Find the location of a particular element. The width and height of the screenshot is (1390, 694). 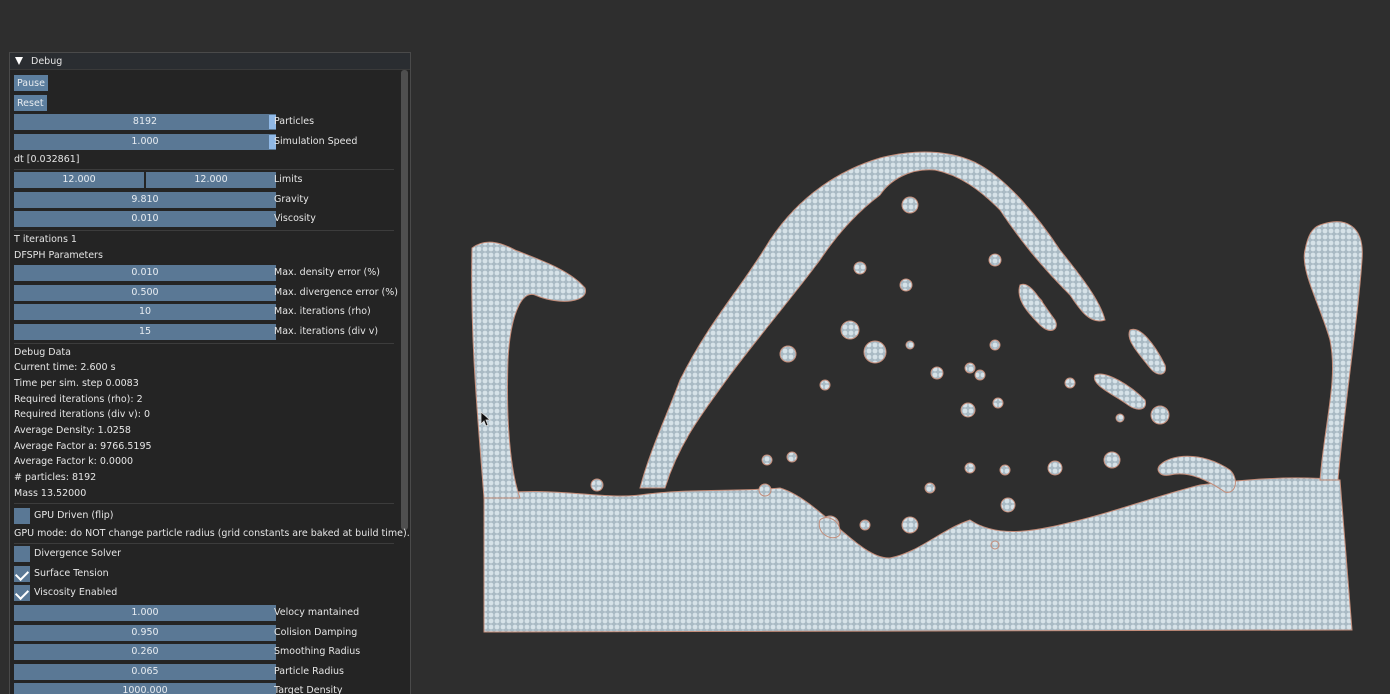

max-density-error-label: Max. density error (%) is located at coordinates (327, 272).